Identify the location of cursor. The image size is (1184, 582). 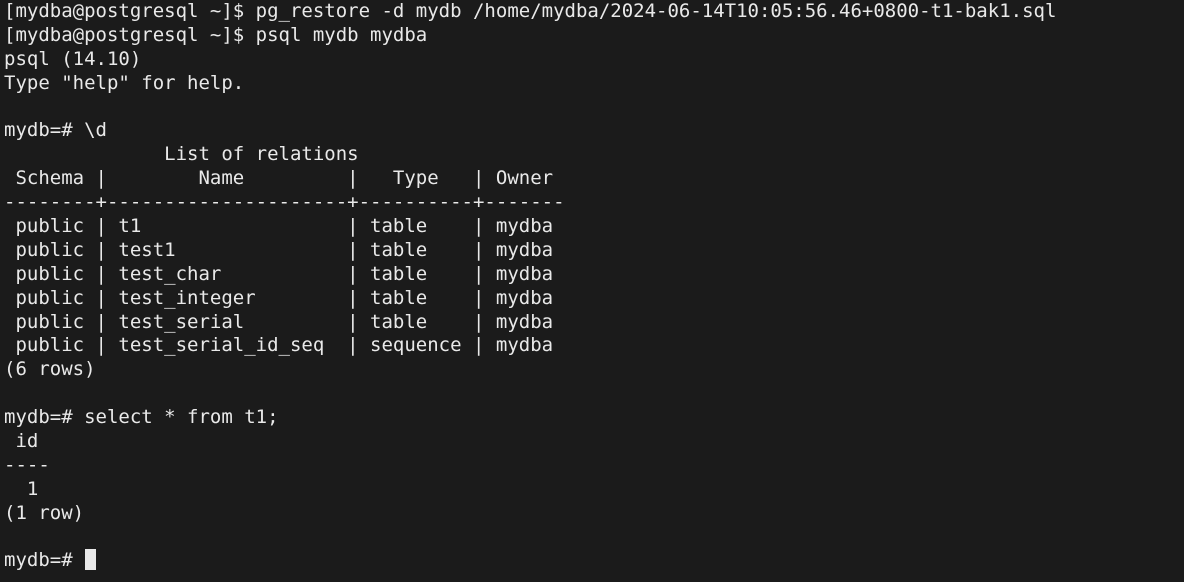
(91, 560).